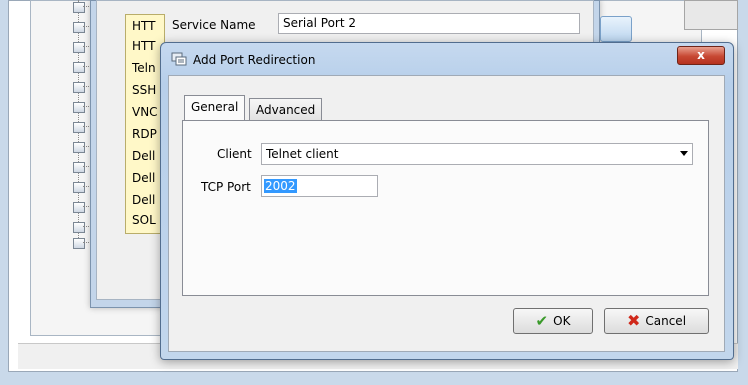 This screenshot has height=385, width=748. What do you see at coordinates (280, 186) in the screenshot?
I see `tcp-port-value: 2002` at bounding box center [280, 186].